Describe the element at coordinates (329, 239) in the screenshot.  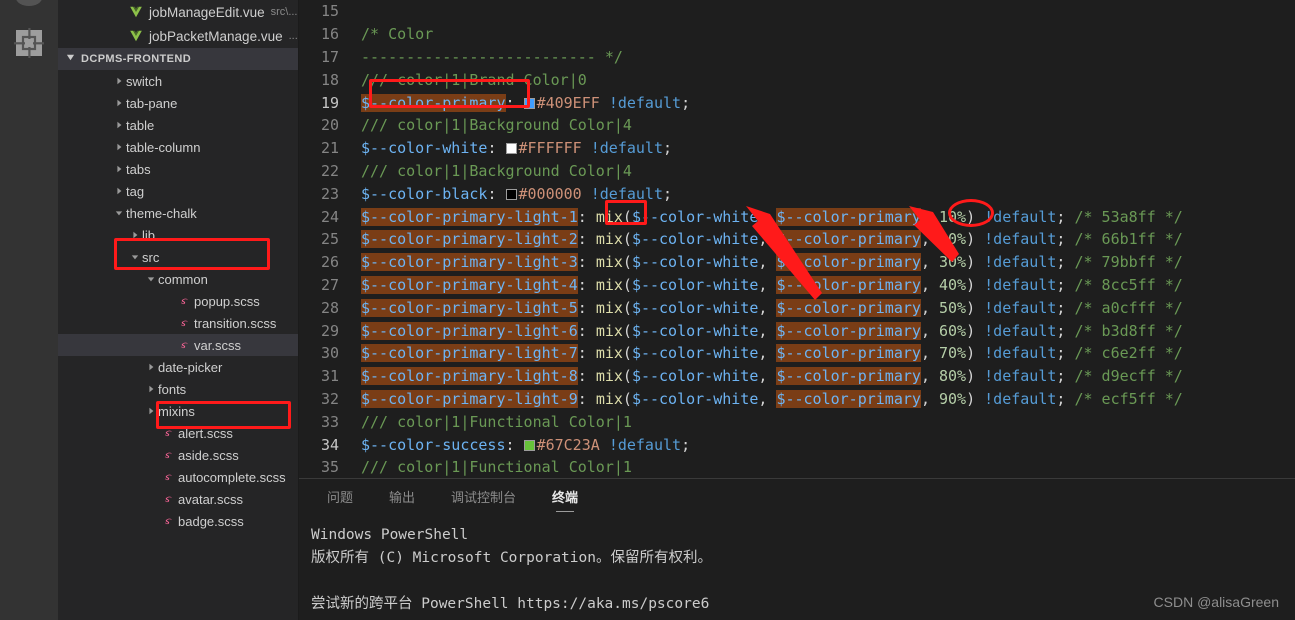
I see `line-number: 25` at that location.